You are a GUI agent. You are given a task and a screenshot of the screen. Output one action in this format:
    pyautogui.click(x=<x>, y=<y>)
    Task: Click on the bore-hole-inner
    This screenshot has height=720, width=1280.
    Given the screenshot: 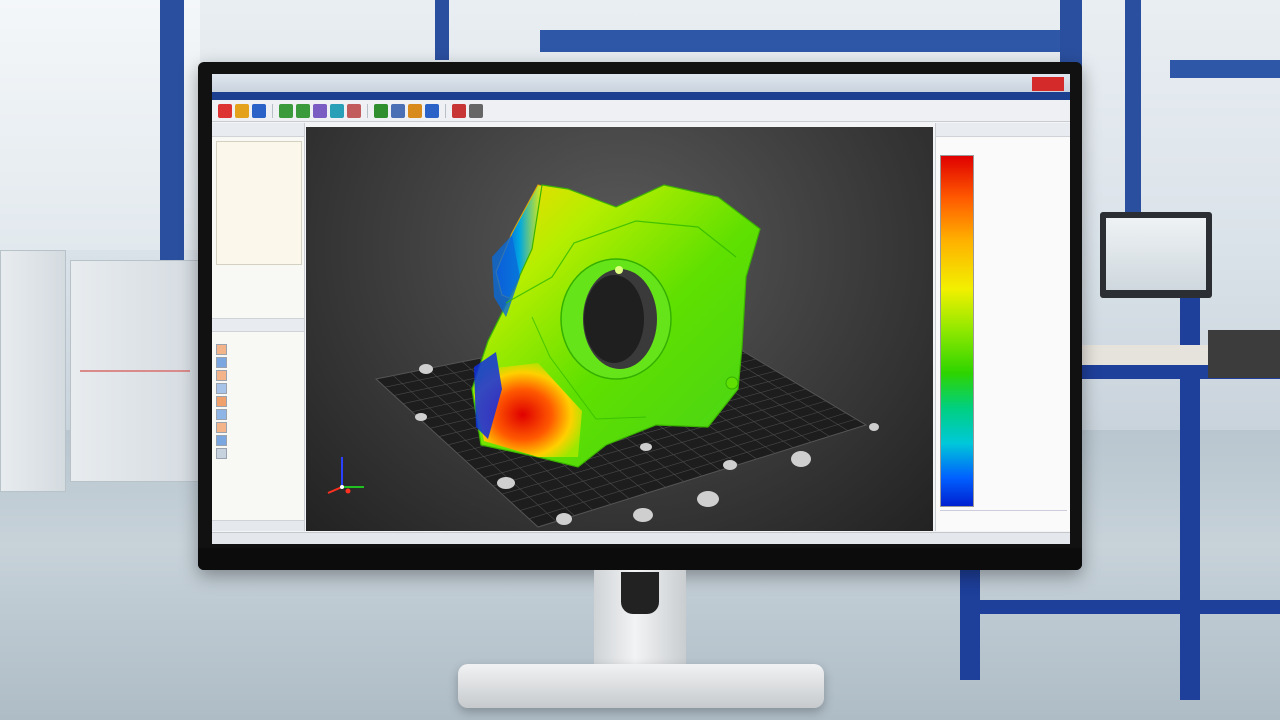 What is the action you would take?
    pyautogui.click(x=614, y=319)
    